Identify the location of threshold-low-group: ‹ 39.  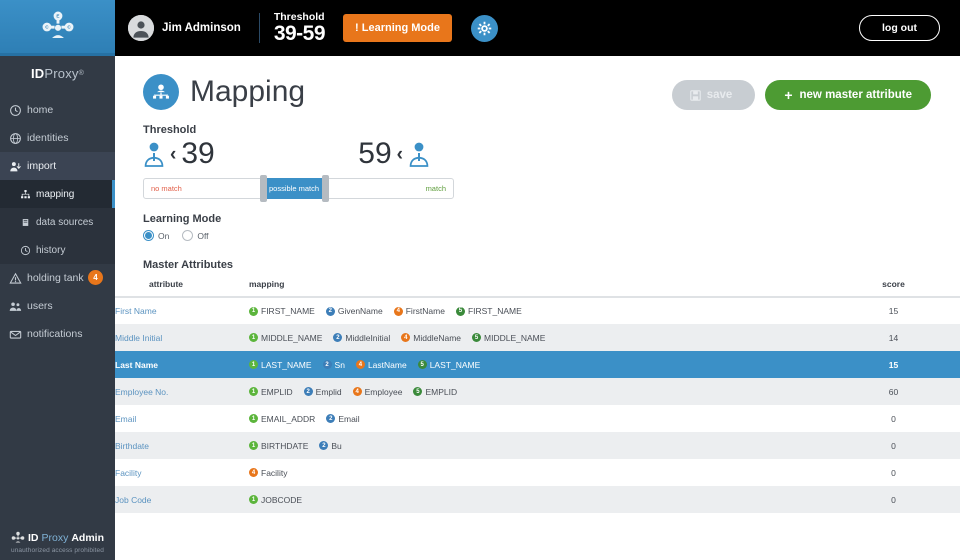
(179, 154).